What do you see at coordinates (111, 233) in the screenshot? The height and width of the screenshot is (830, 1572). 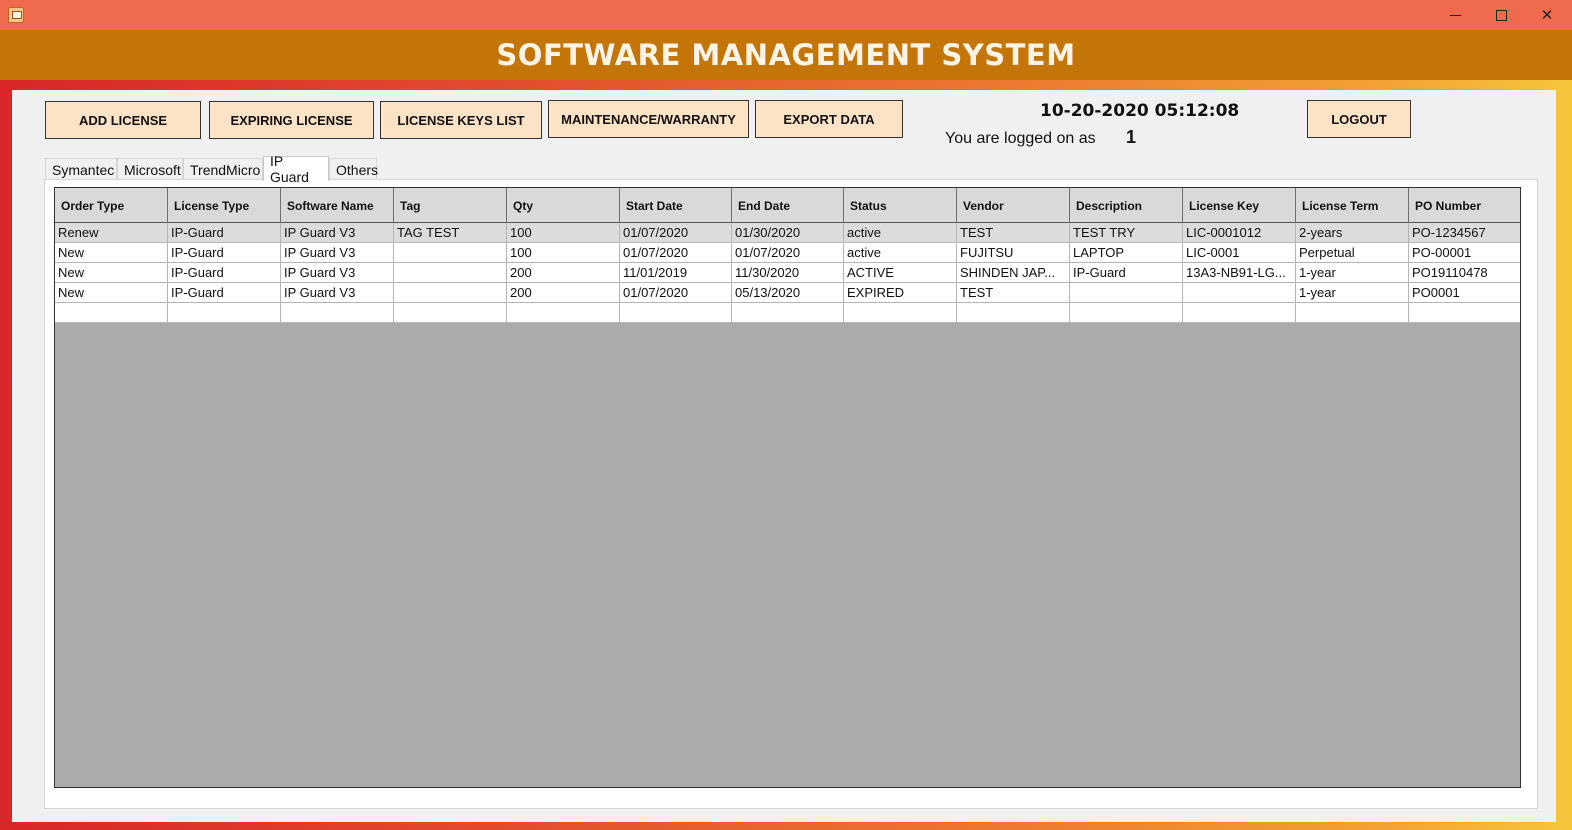 I see `cell-order-type: Renew` at bounding box center [111, 233].